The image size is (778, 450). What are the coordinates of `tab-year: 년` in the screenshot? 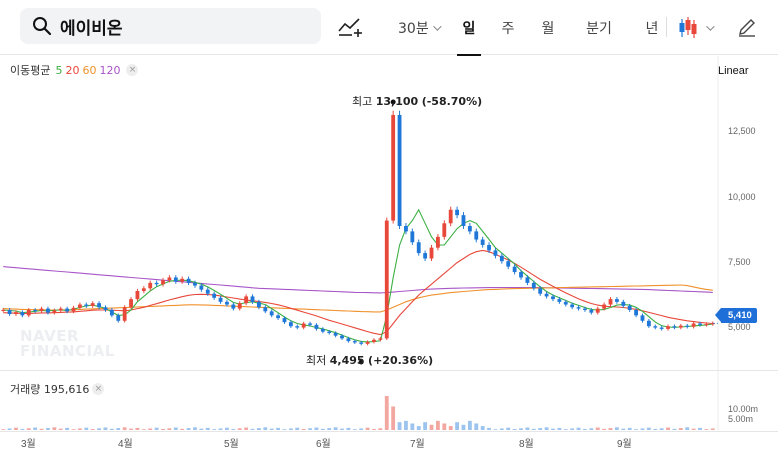 It's located at (652, 27).